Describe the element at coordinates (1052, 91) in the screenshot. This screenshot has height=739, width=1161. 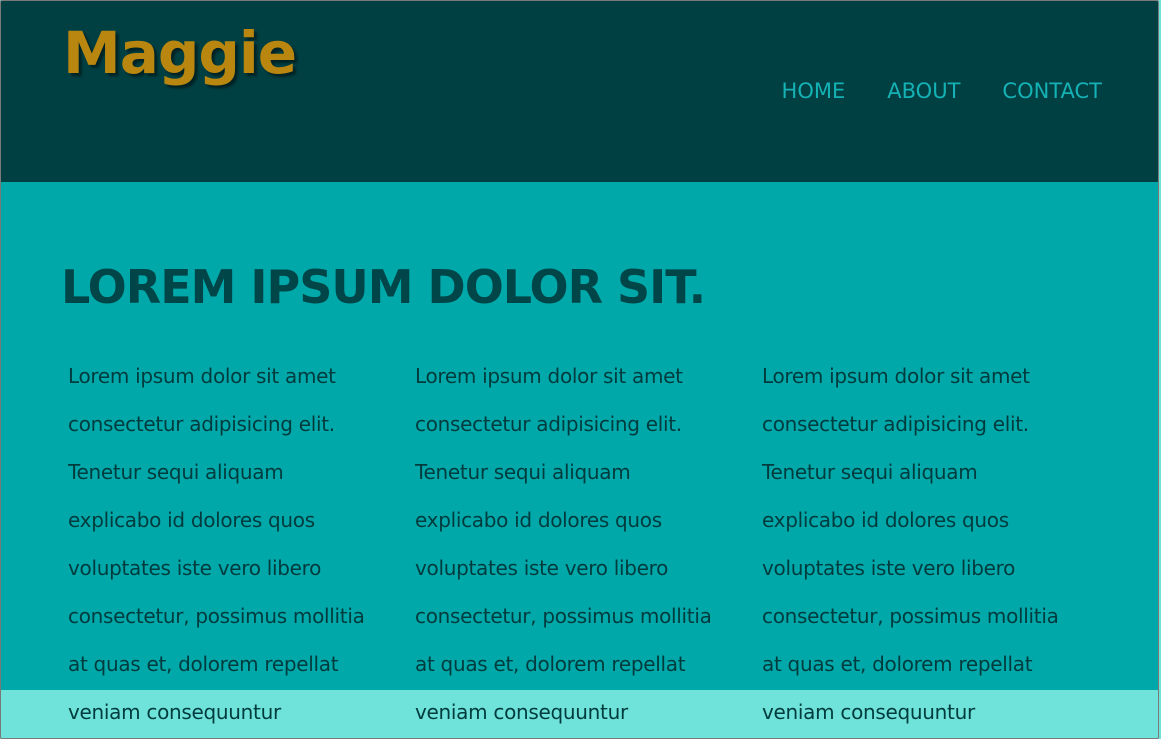
I see `nav-link-contact: CONTACT` at that location.